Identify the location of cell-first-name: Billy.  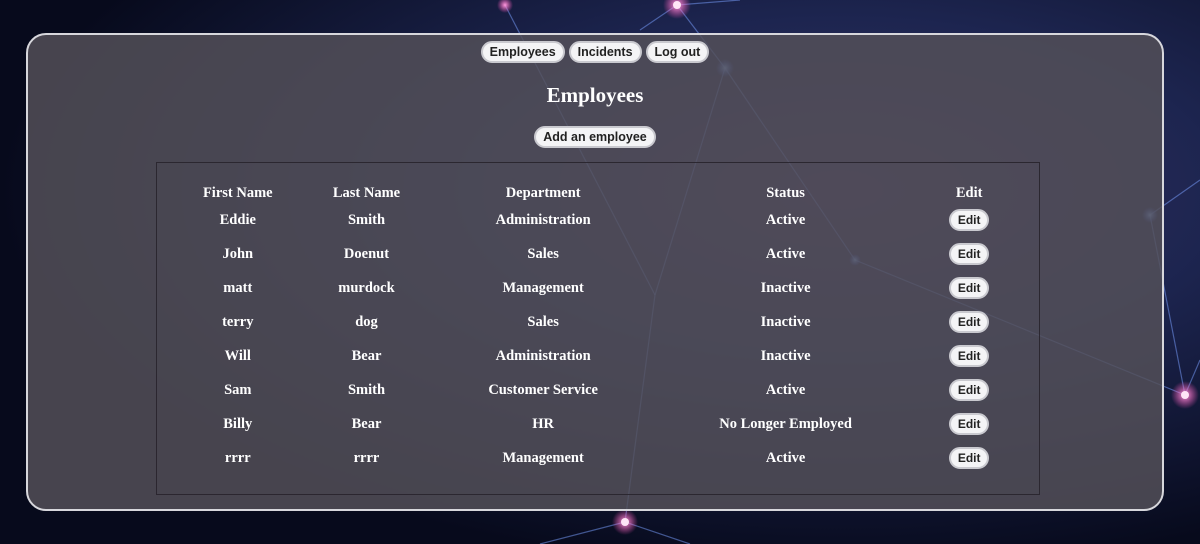
(238, 423).